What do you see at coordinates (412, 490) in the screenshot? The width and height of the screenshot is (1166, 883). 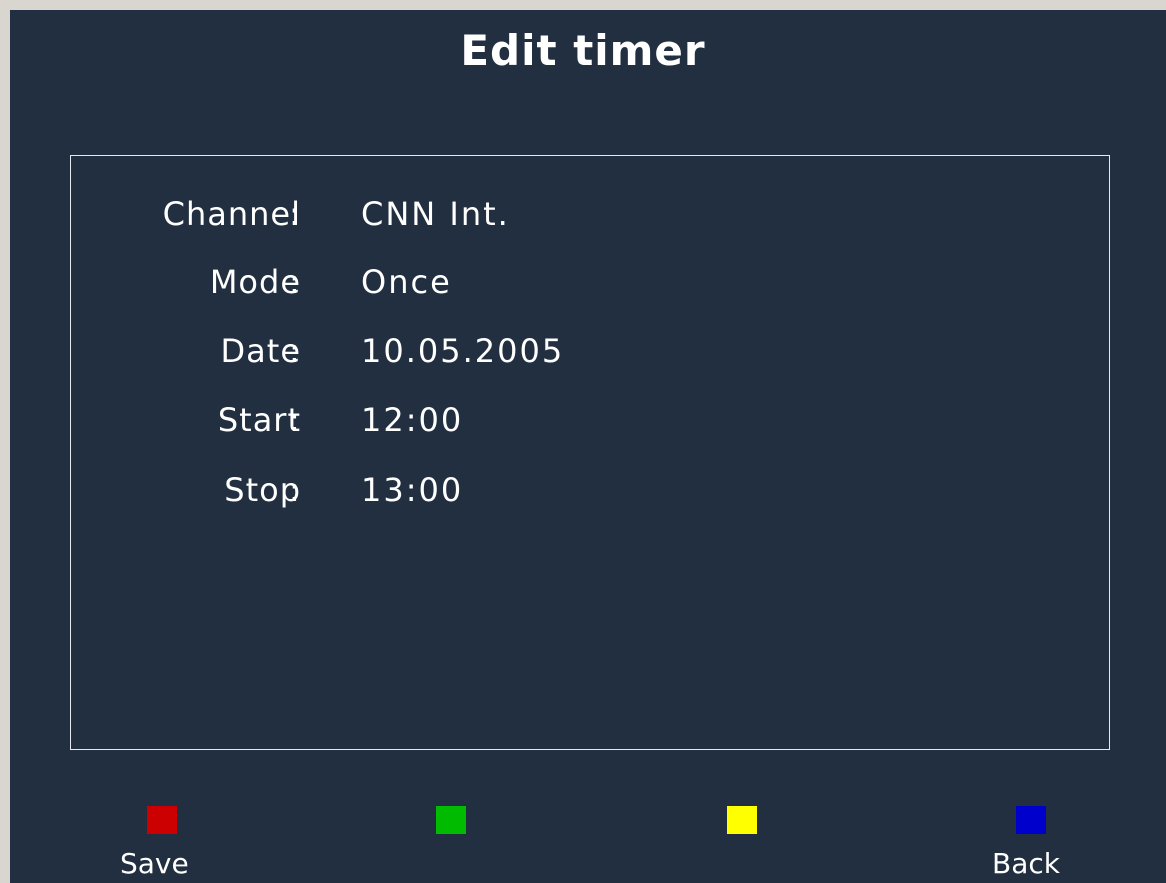 I see `stop-value: 13:00` at bounding box center [412, 490].